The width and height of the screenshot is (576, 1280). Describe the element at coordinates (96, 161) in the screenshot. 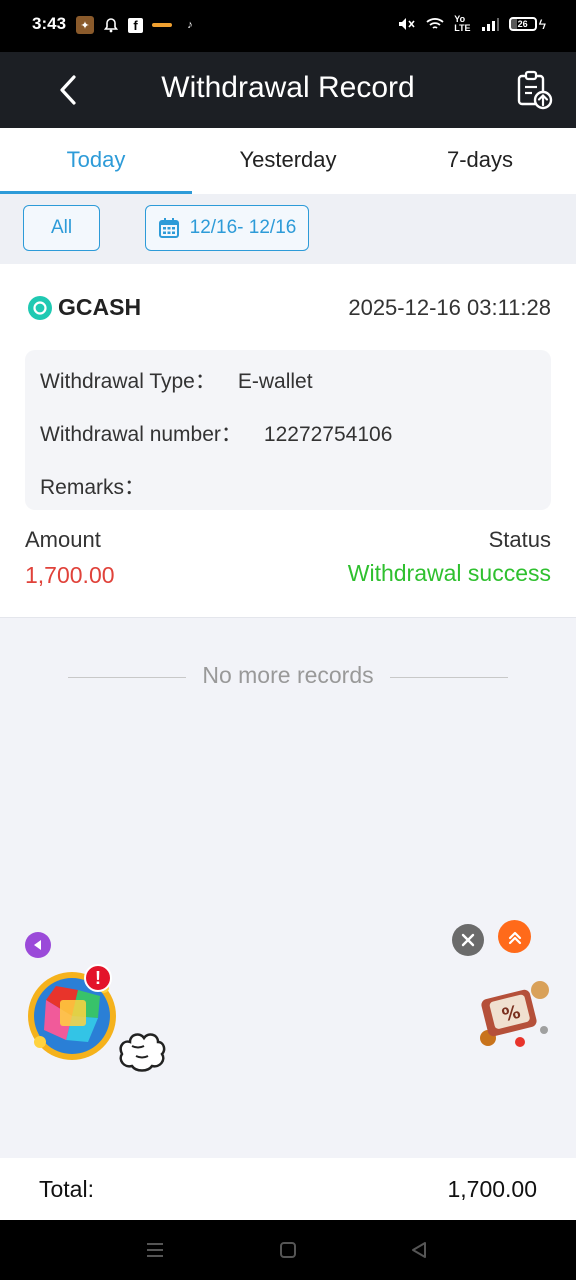

I see `tab-today: Today` at that location.